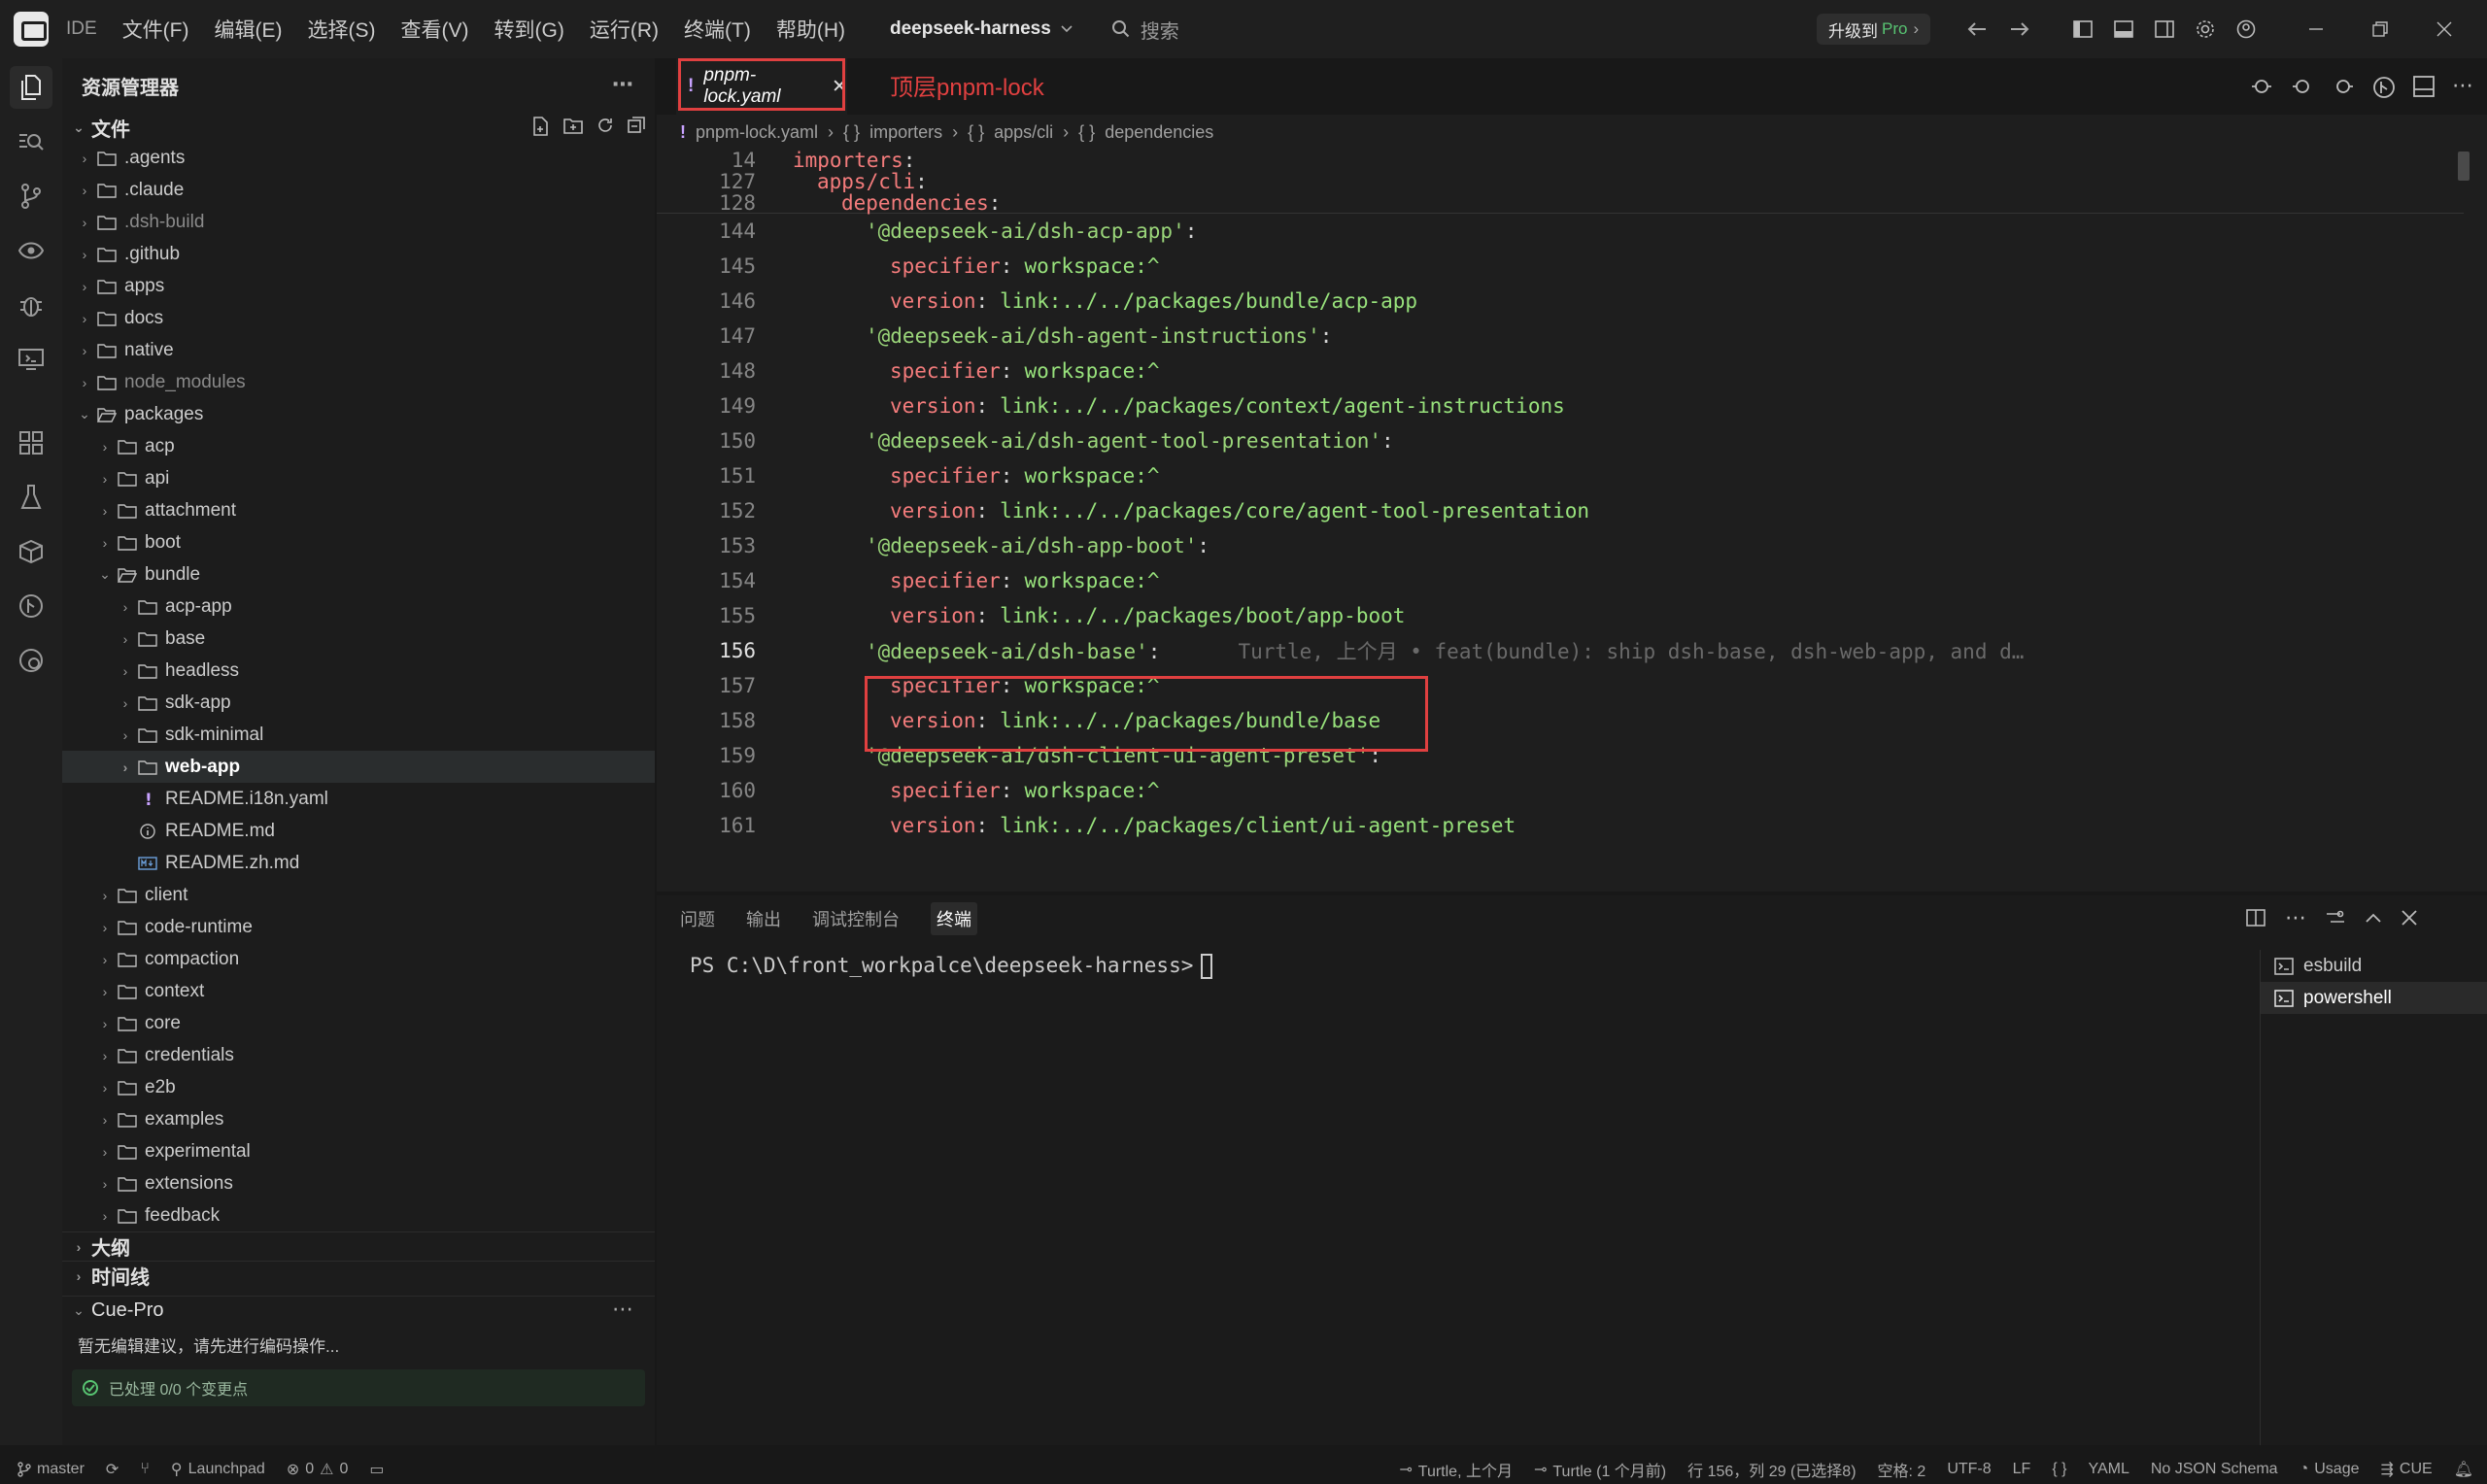 This screenshot has width=2487, height=1484. I want to click on new-file-icon, so click(541, 126).